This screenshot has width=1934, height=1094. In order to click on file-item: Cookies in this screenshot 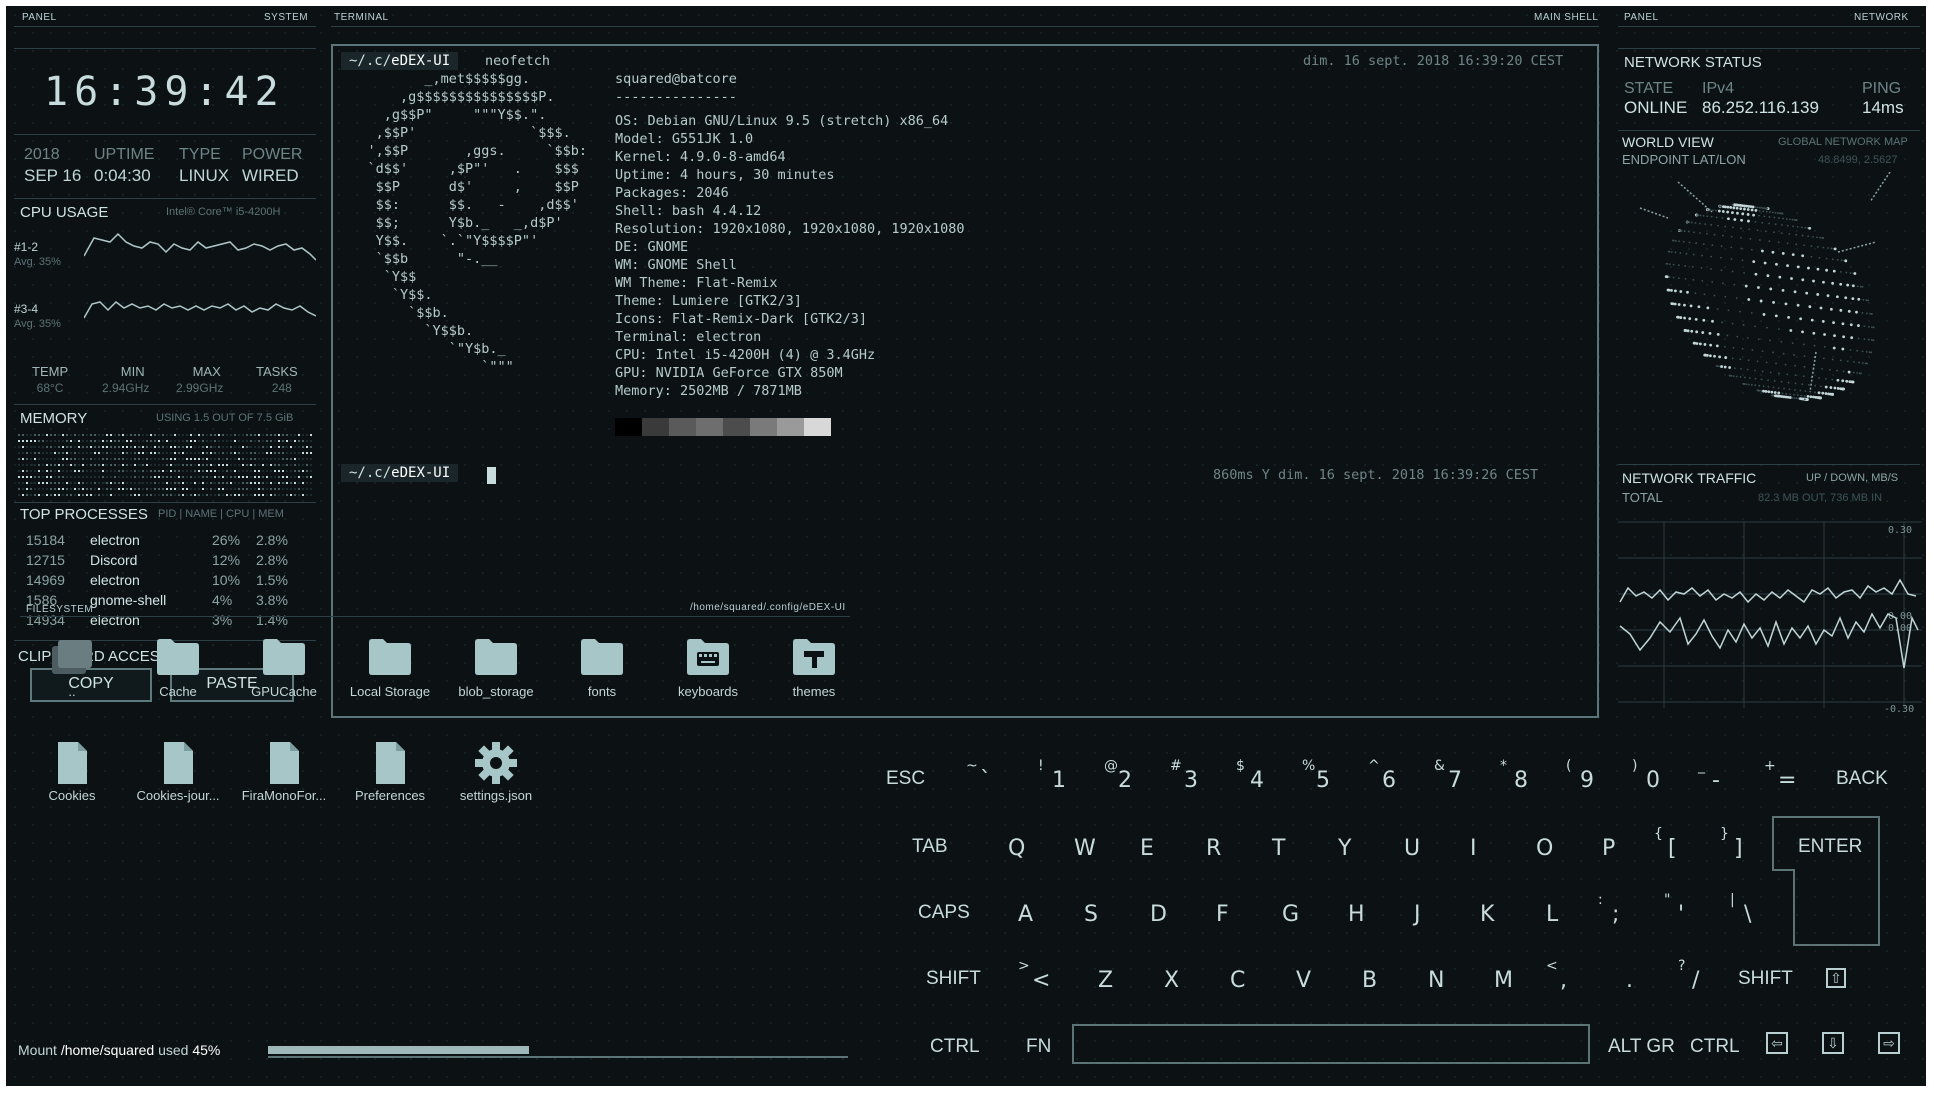, I will do `click(72, 771)`.